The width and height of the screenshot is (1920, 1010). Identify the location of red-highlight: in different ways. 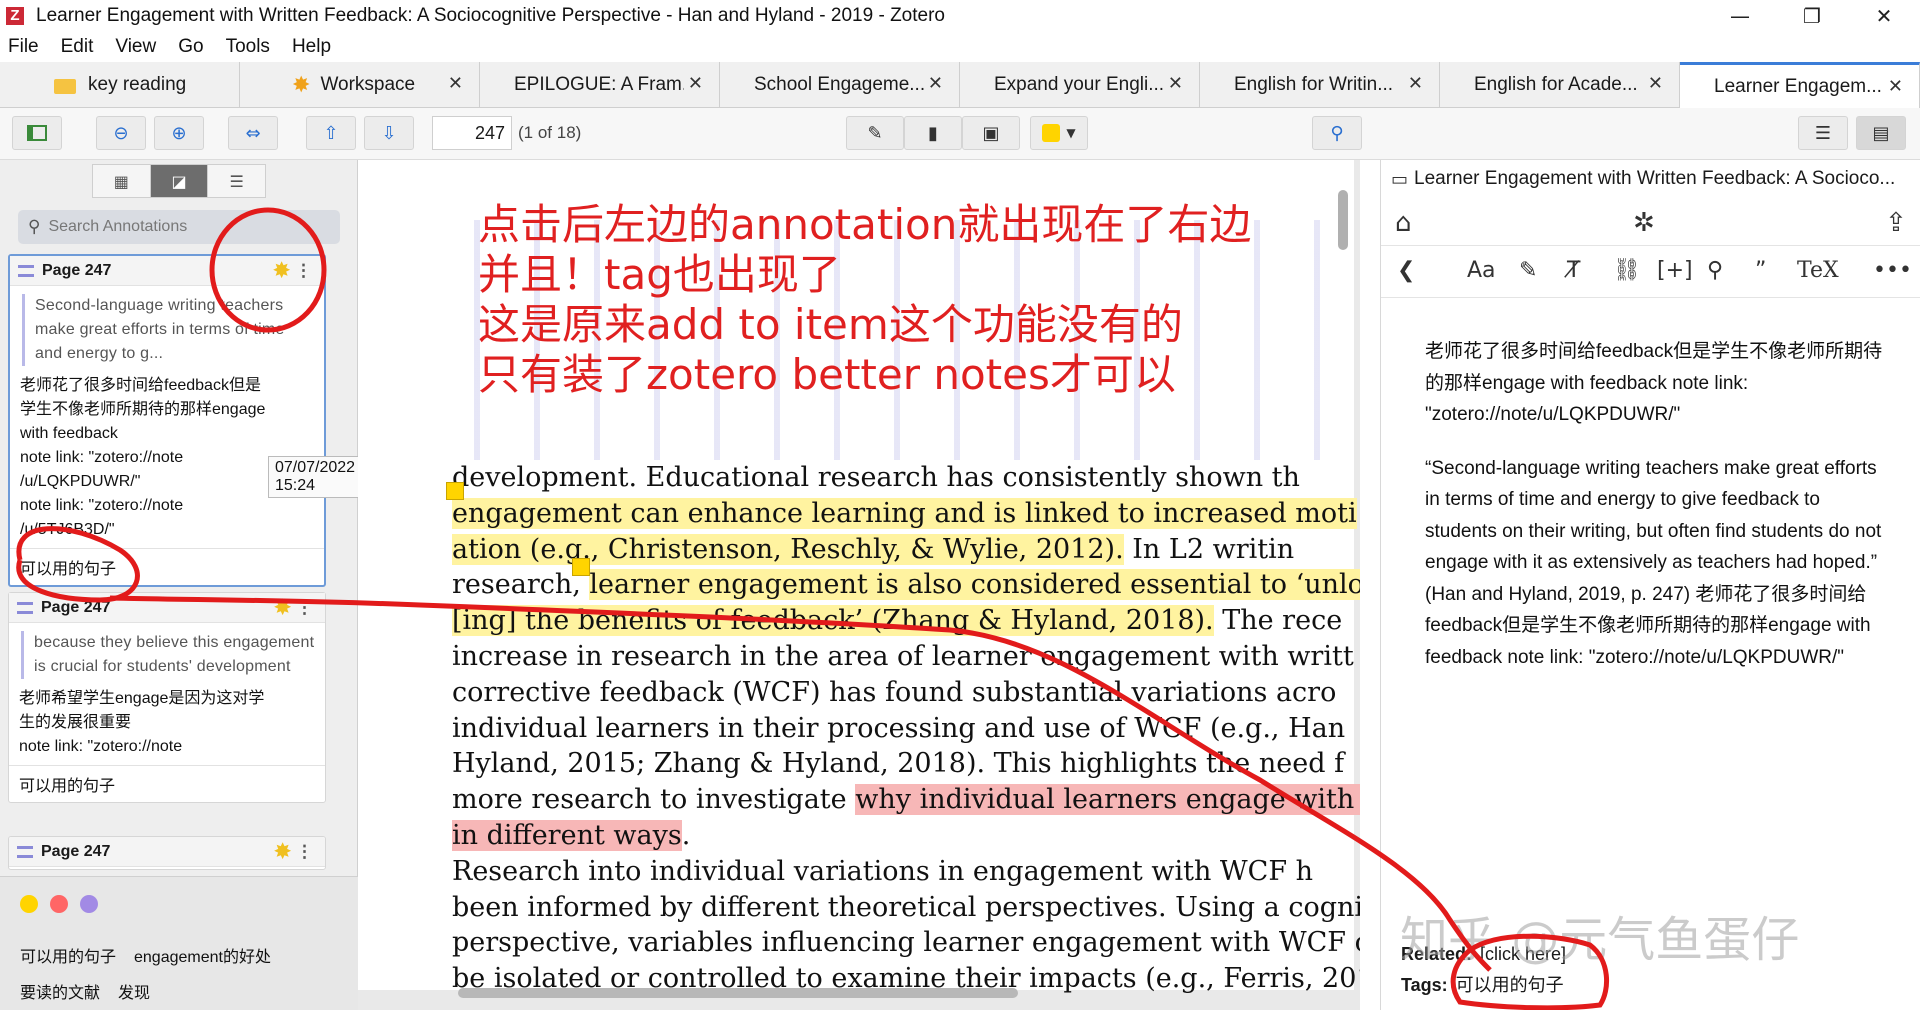
(567, 835).